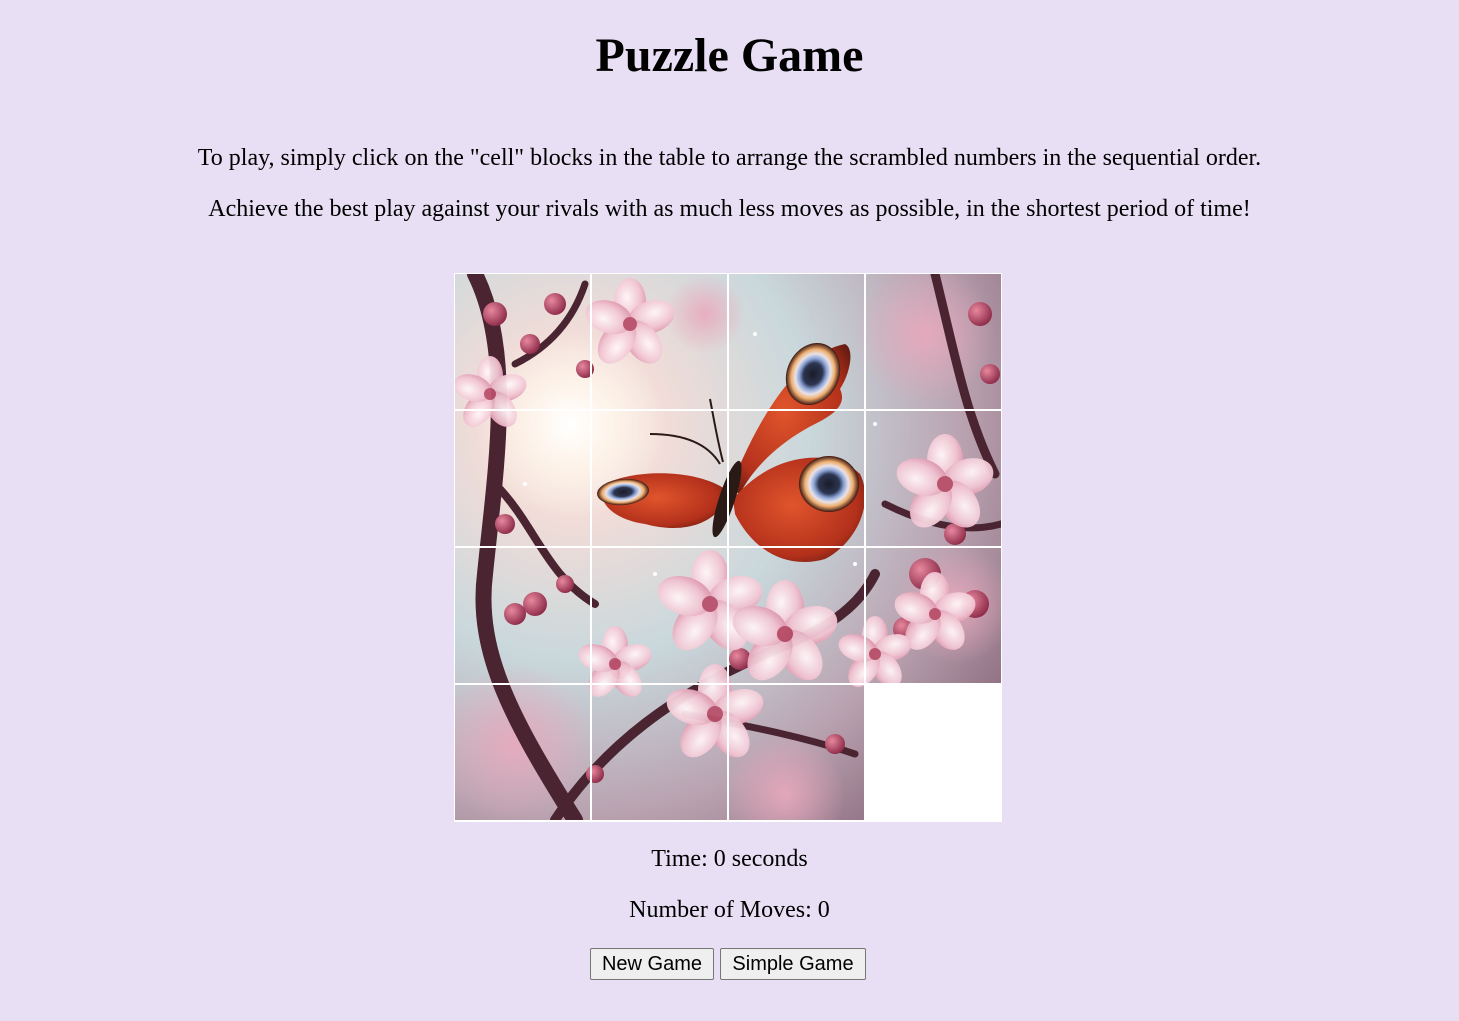  I want to click on time-display: Time: 0 seconds, so click(729, 859).